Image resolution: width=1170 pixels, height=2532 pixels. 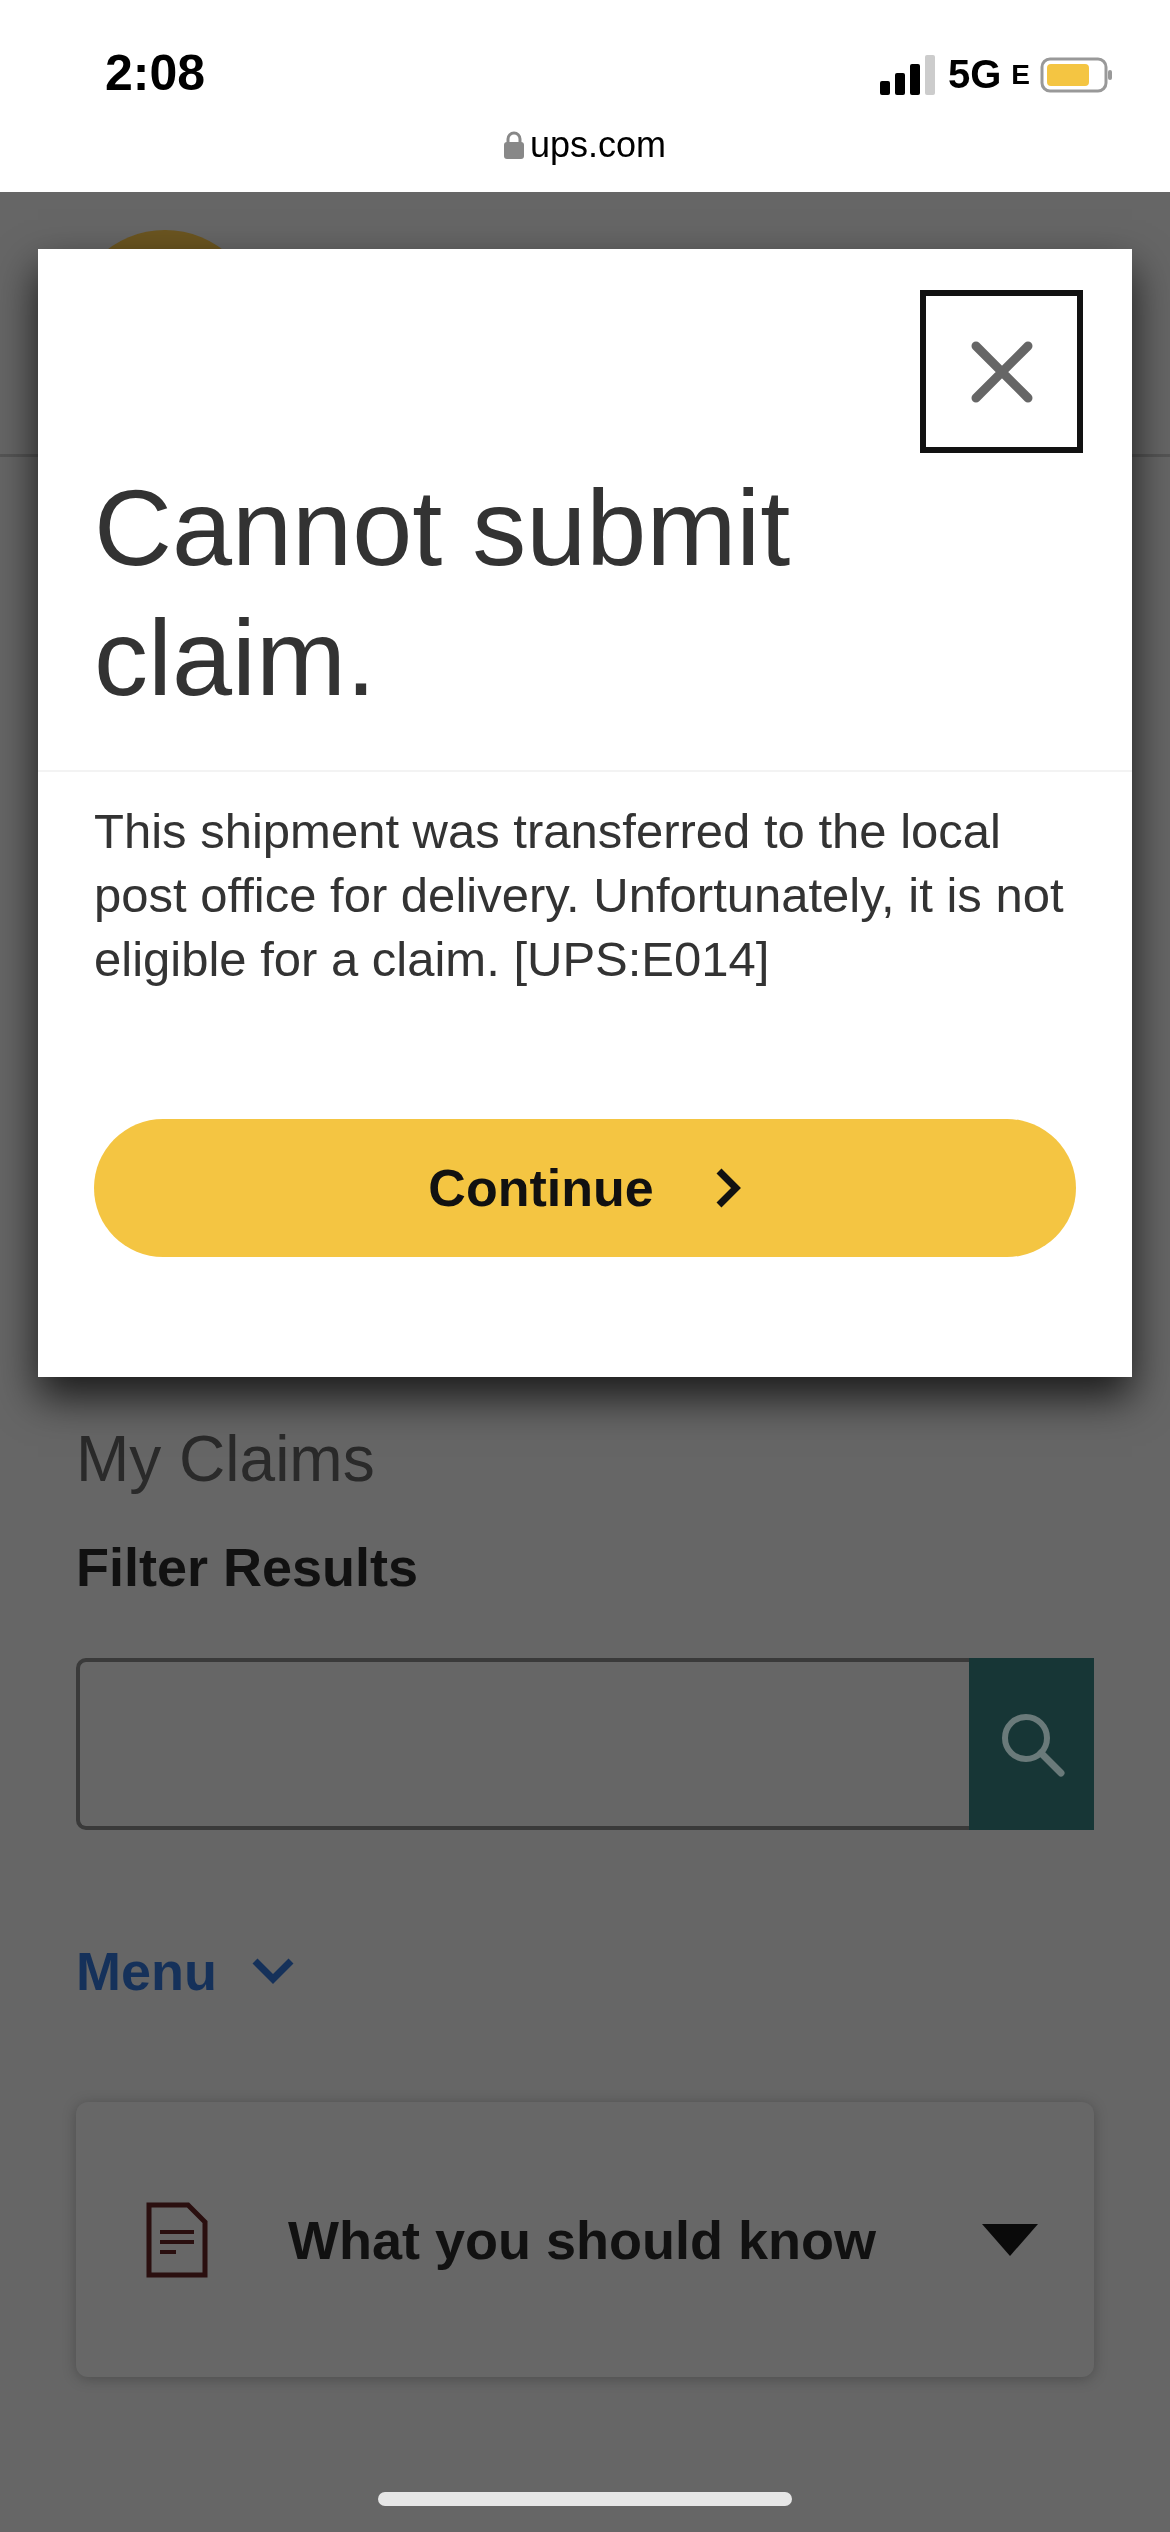 What do you see at coordinates (177, 2239) in the screenshot?
I see `document-icon` at bounding box center [177, 2239].